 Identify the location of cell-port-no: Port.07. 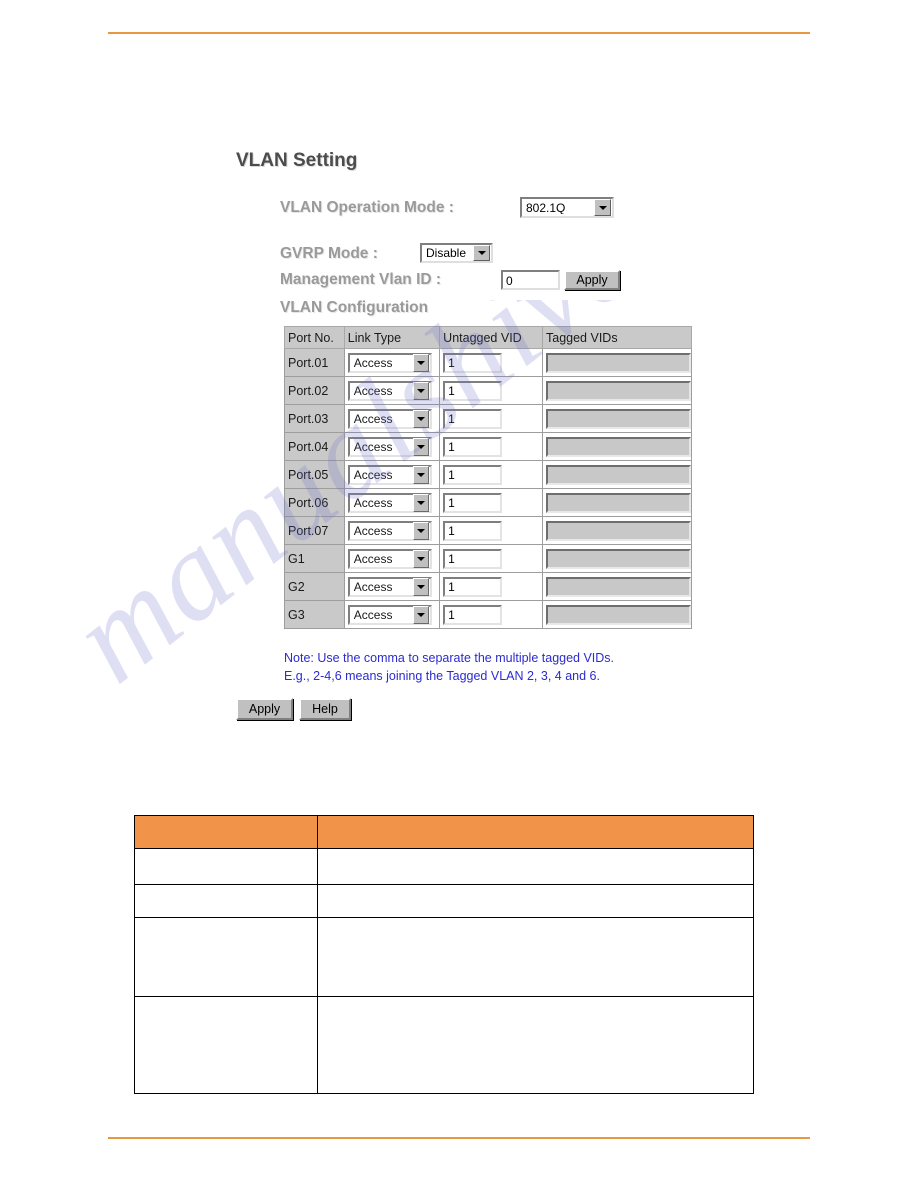
(314, 530).